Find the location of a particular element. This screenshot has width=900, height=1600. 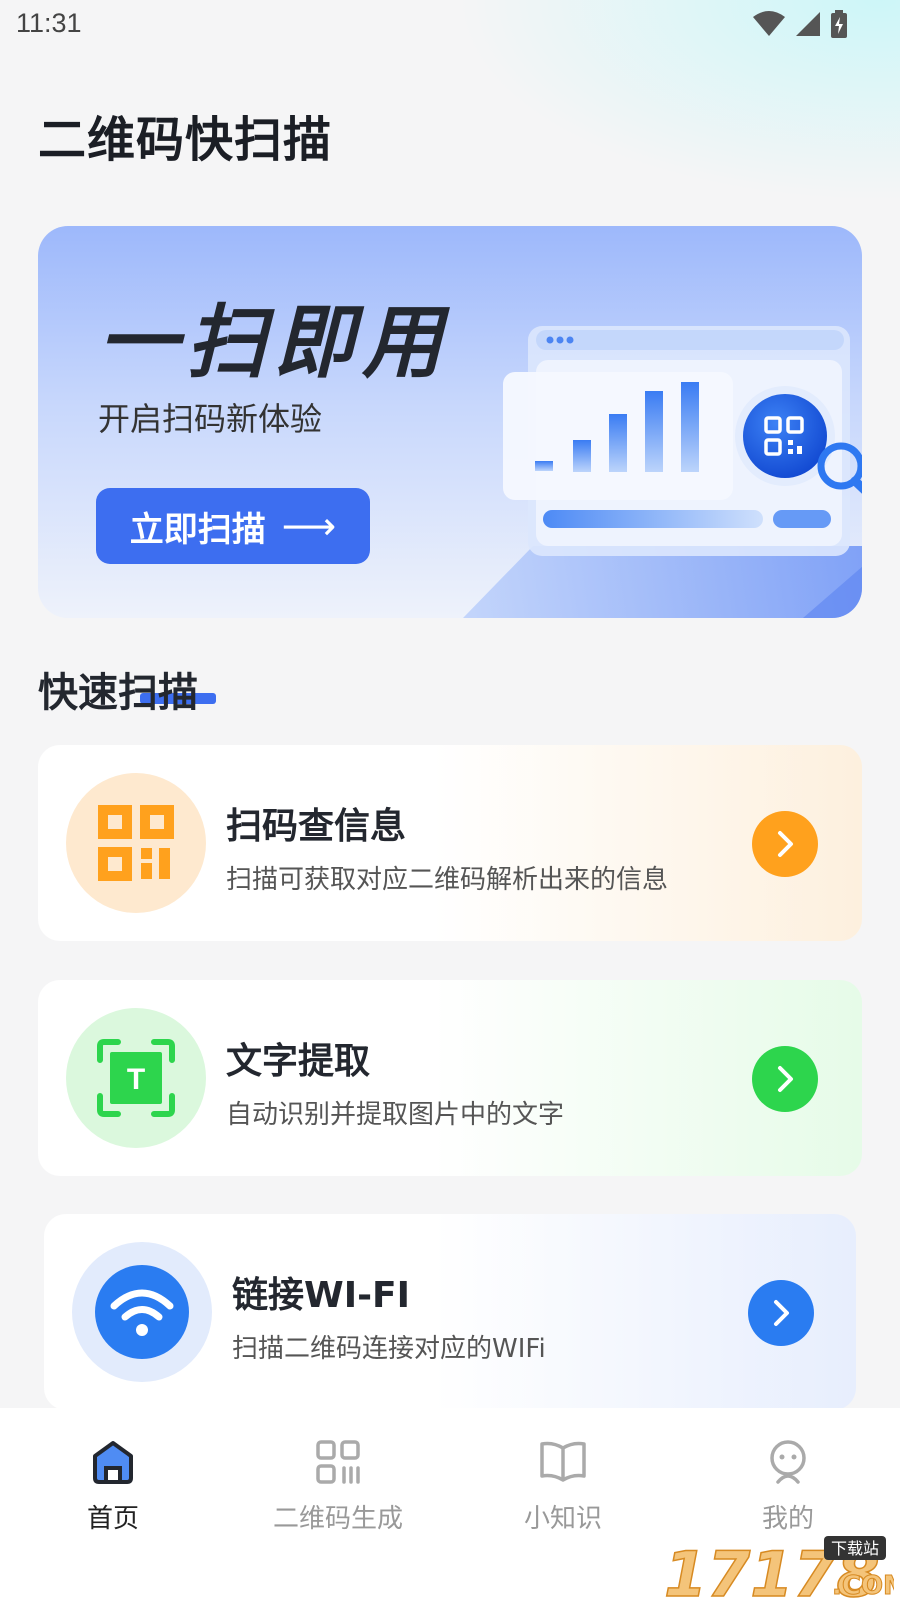

nav-item-home: 首页 is located at coordinates (113, 1486).